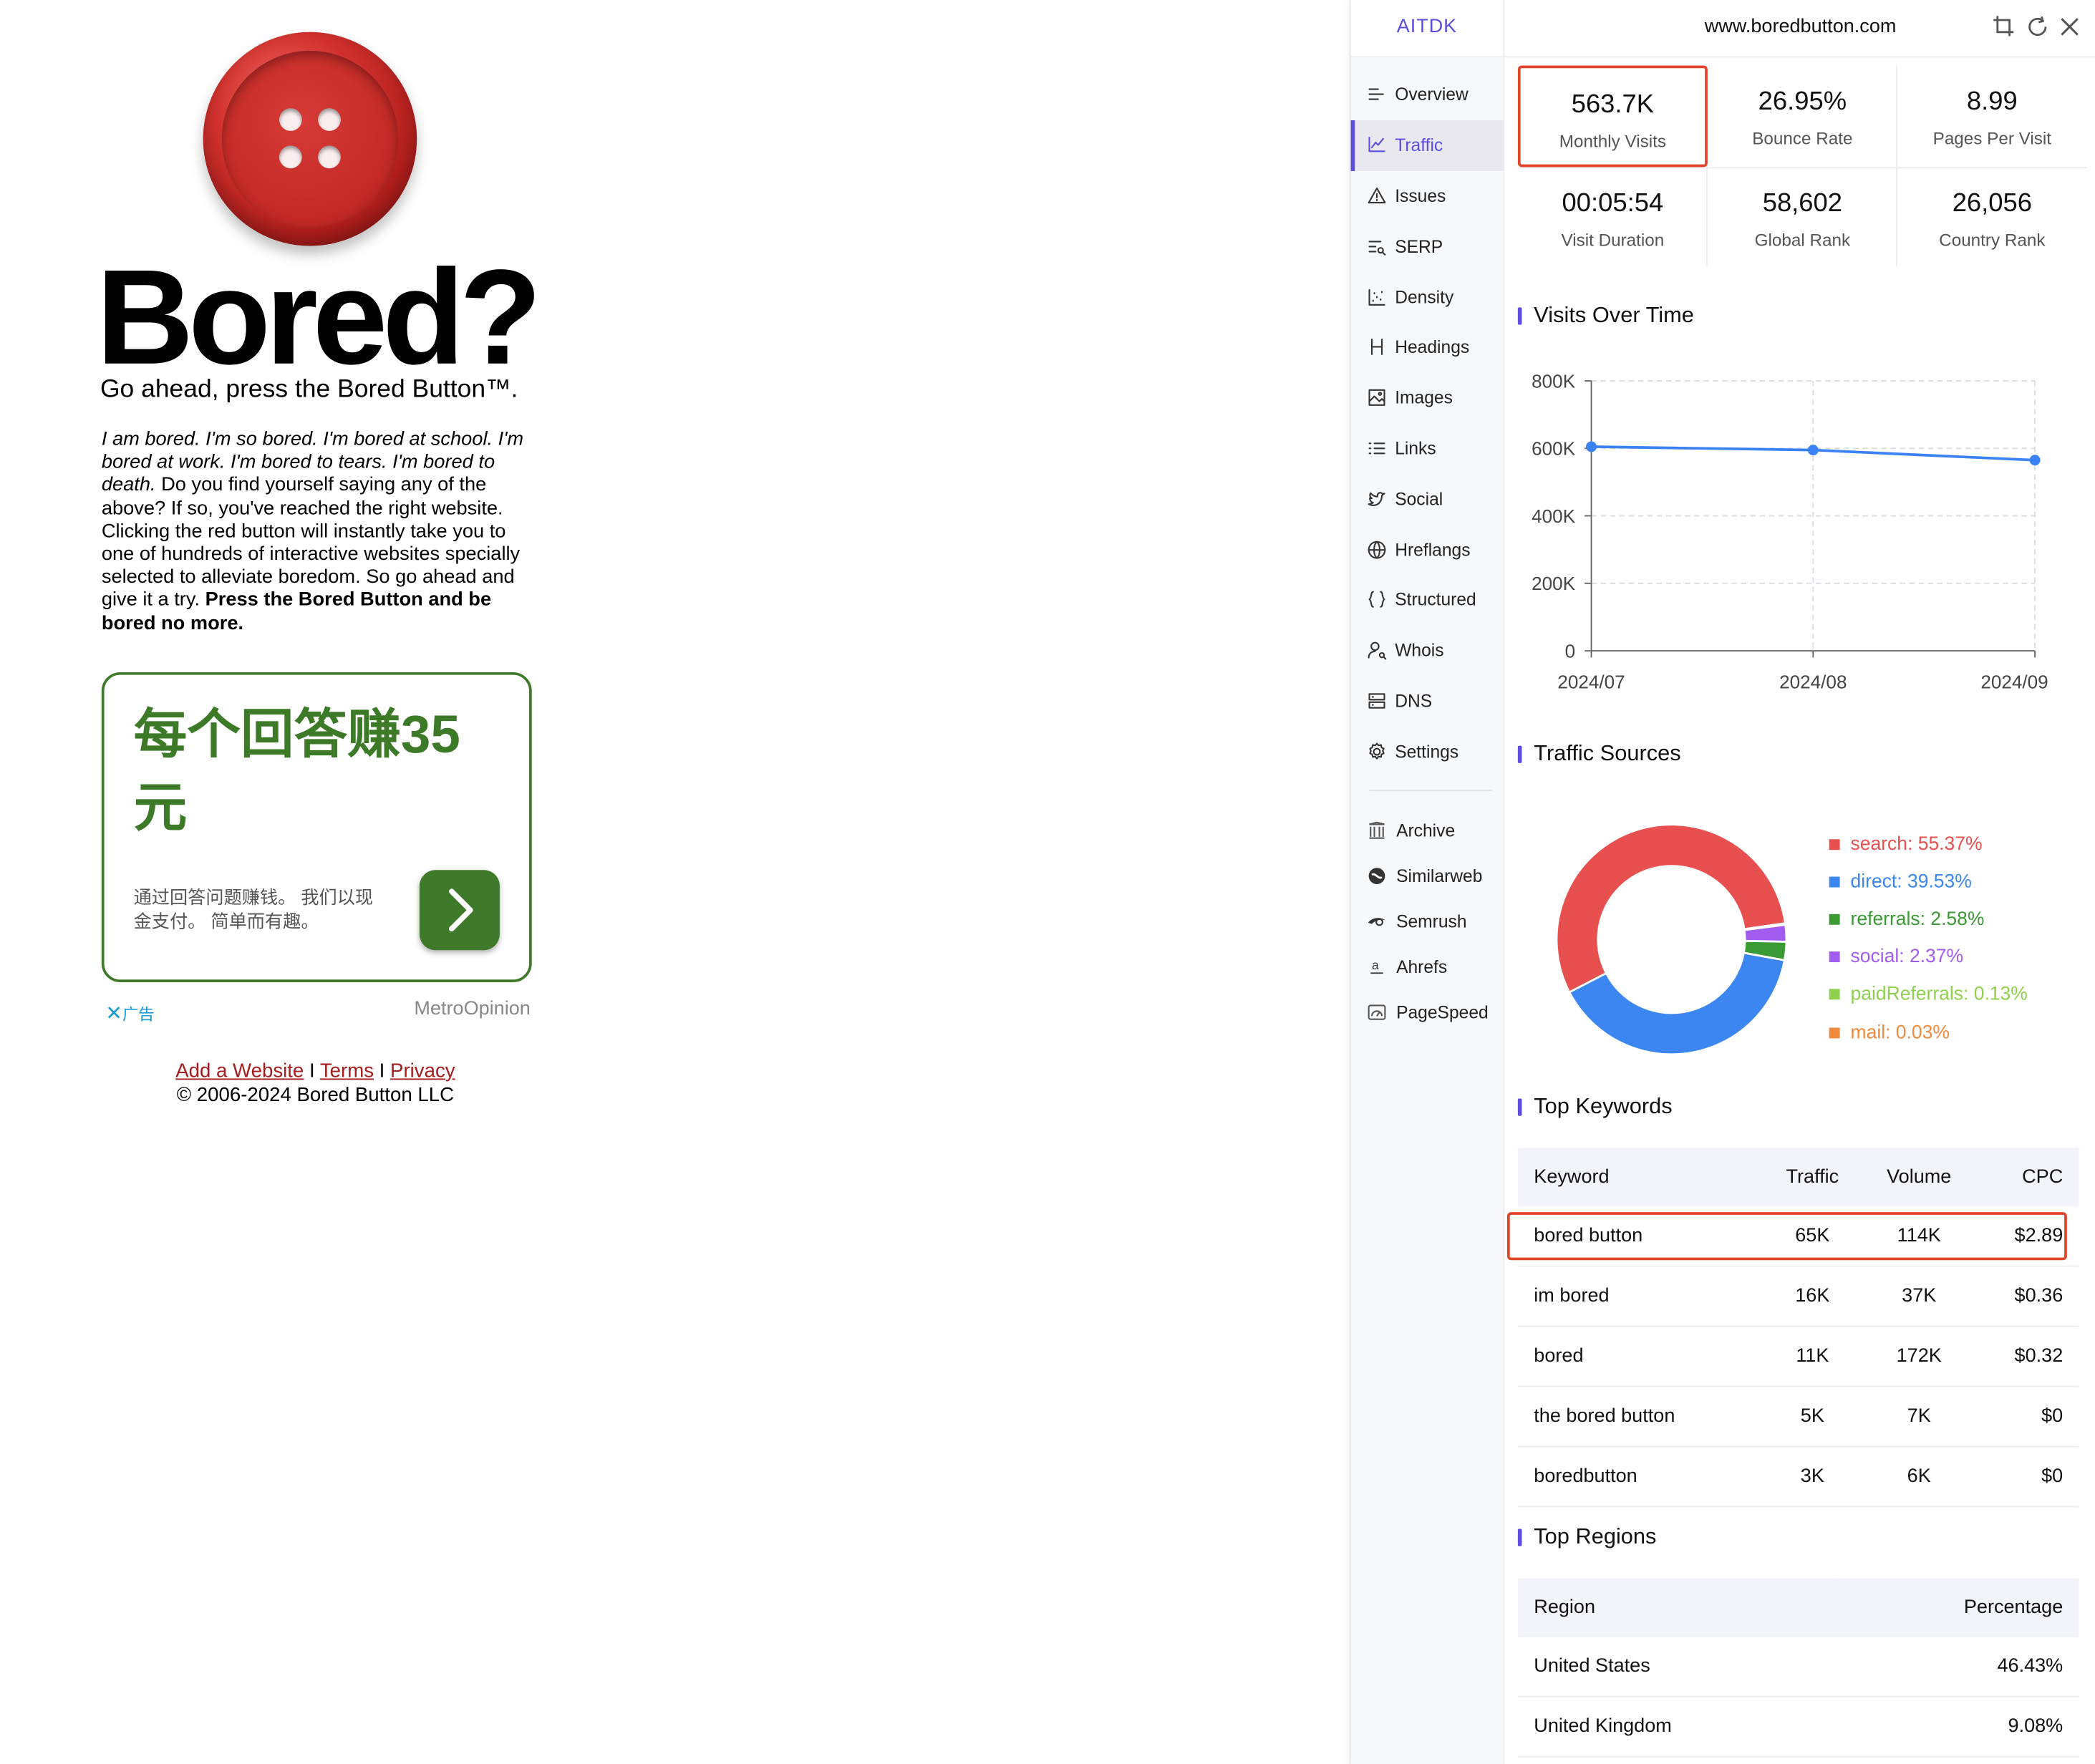 This screenshot has width=2095, height=1764. Describe the element at coordinates (1428, 966) in the screenshot. I see `external-link-ahrefs: a Ahrefs` at that location.